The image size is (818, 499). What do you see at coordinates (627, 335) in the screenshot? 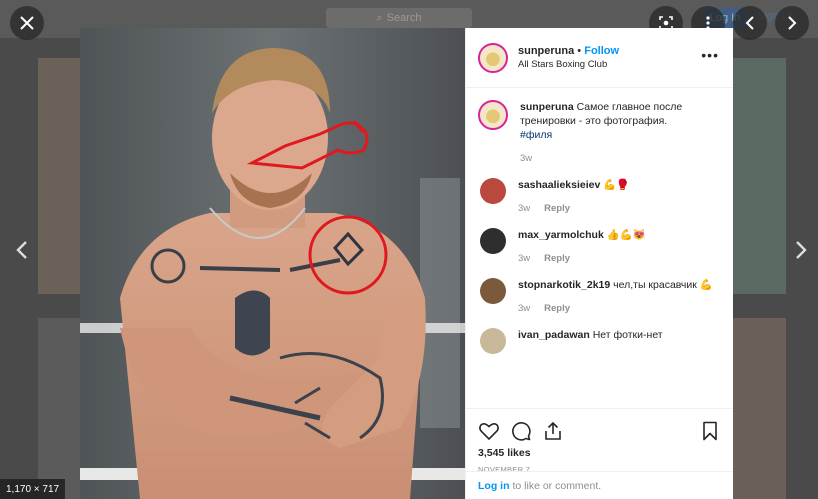
I see `comment-text: Нет фотки-нет` at bounding box center [627, 335].